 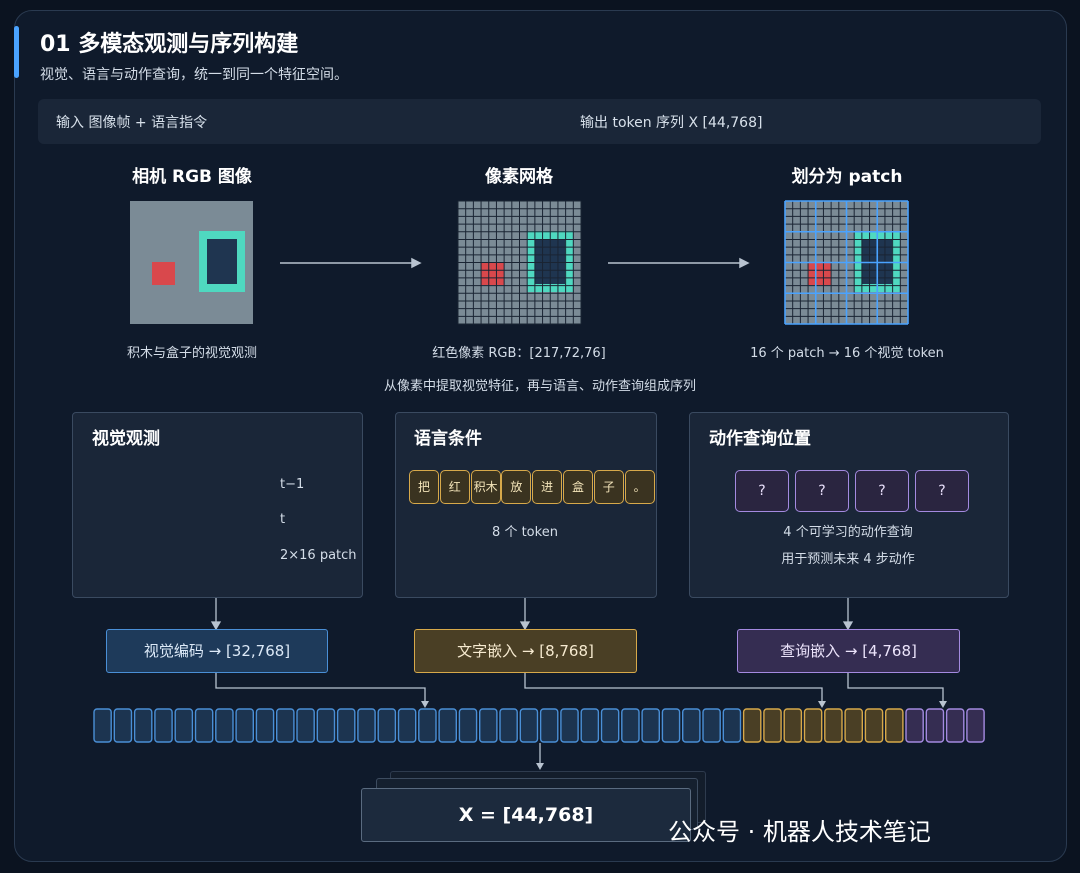 What do you see at coordinates (532, 614) in the screenshot?
I see `panel-connectors` at bounding box center [532, 614].